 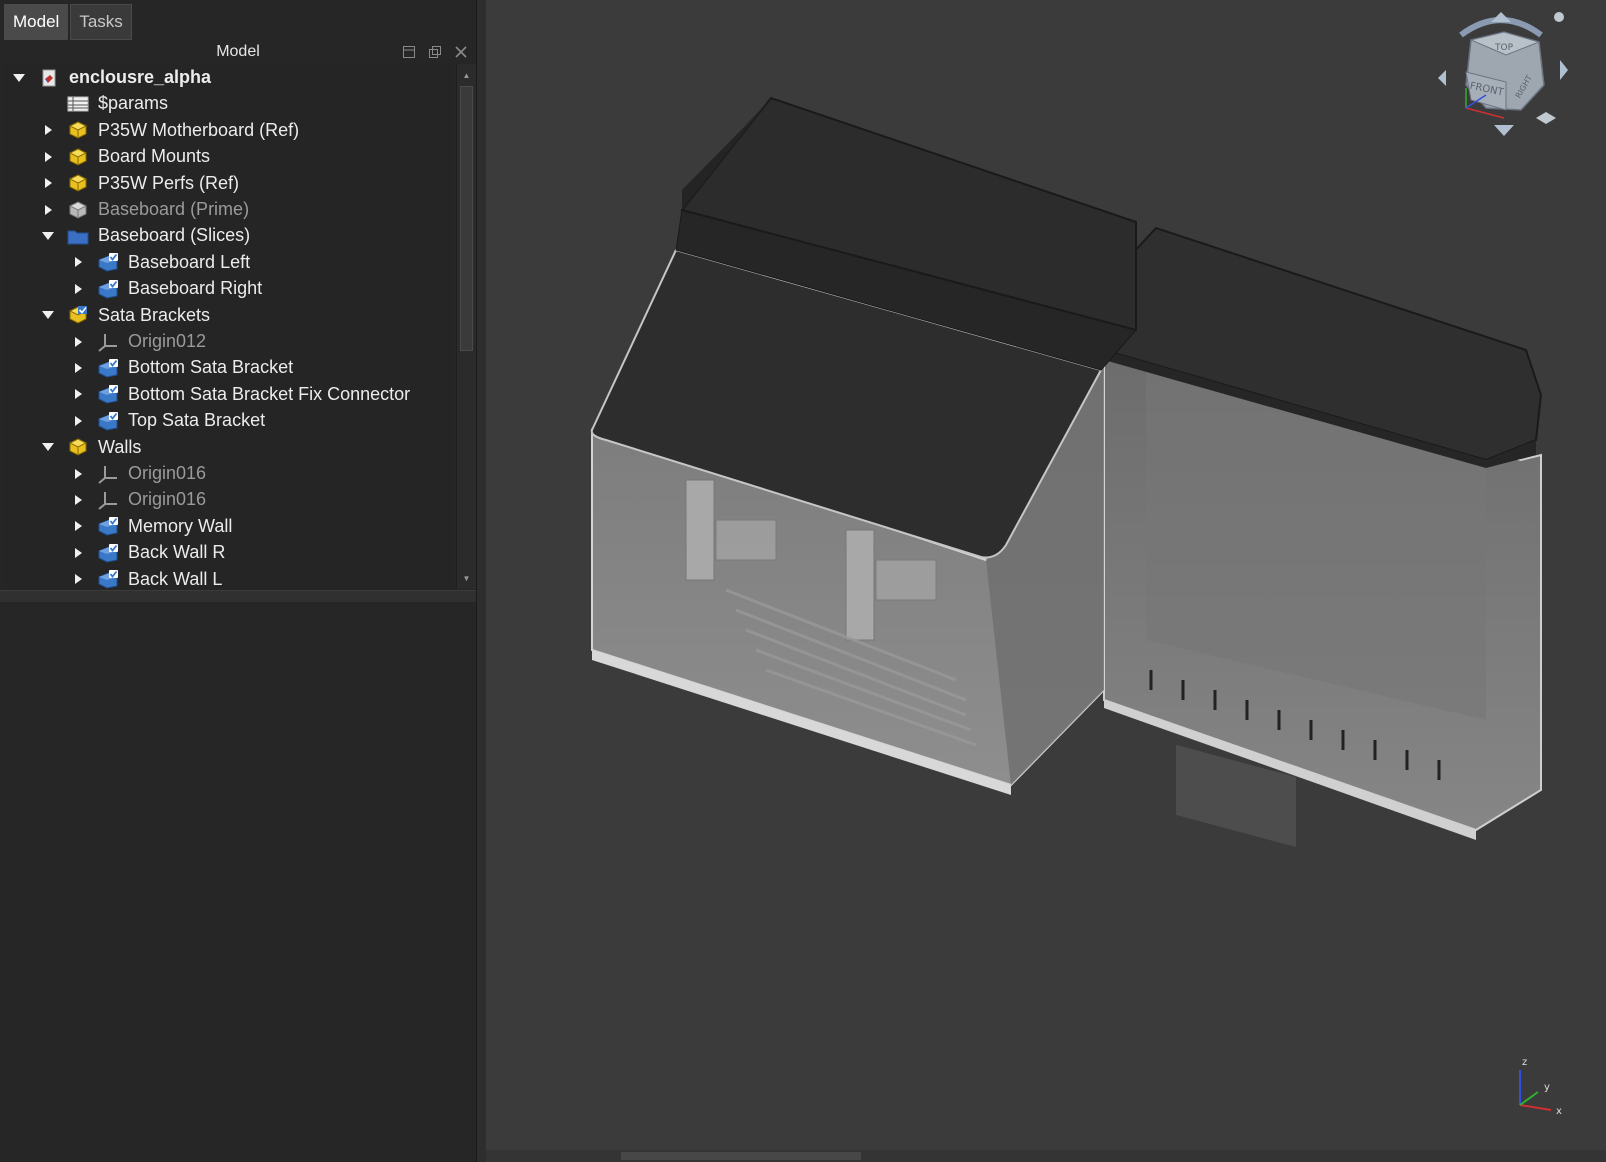 I want to click on panel-tabbar: Model Tasks, so click(x=69, y=22).